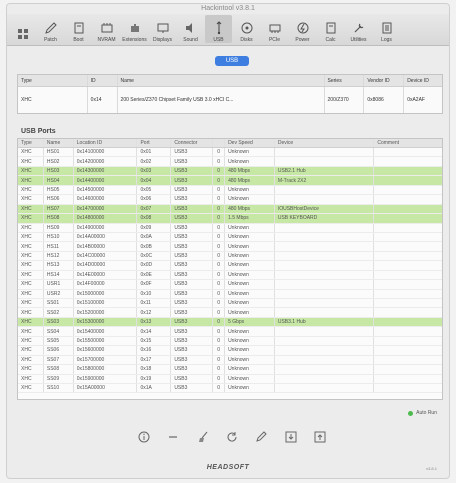 This screenshot has width=456, height=483. What do you see at coordinates (274, 29) in the screenshot?
I see `toolbar-item-pcie: PCIe` at bounding box center [274, 29].